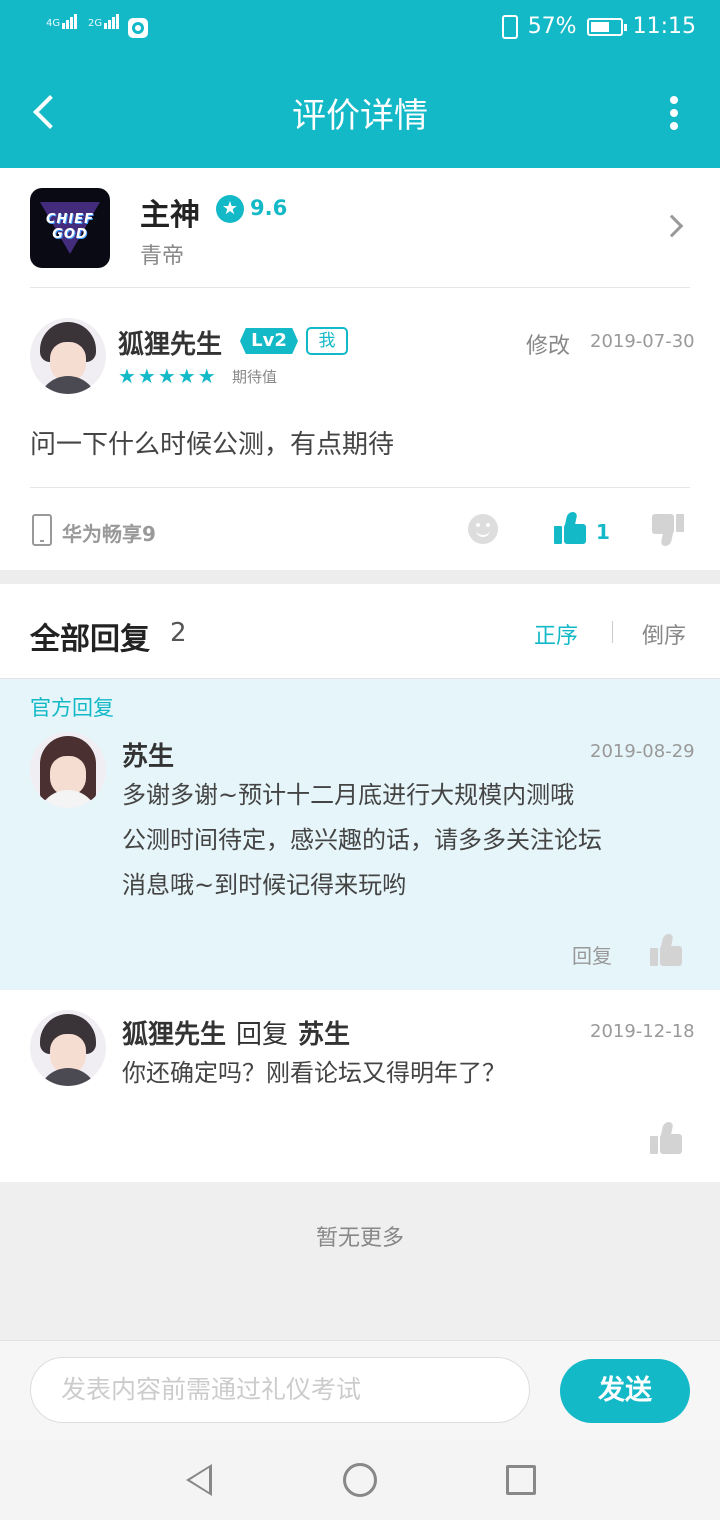  What do you see at coordinates (199, 1480) in the screenshot?
I see `nav-back-icon` at bounding box center [199, 1480].